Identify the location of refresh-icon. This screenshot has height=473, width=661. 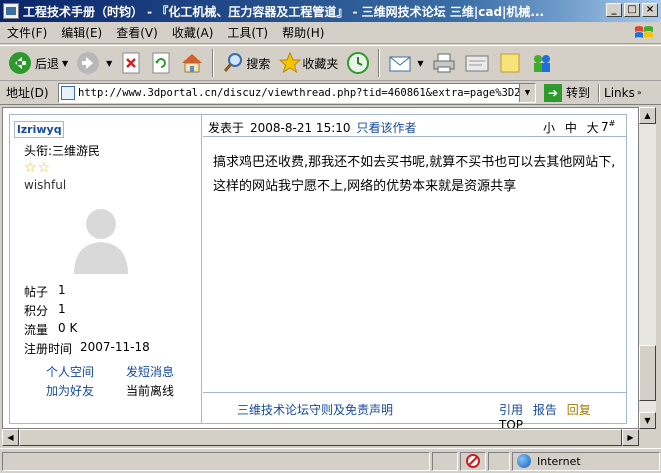
(161, 63).